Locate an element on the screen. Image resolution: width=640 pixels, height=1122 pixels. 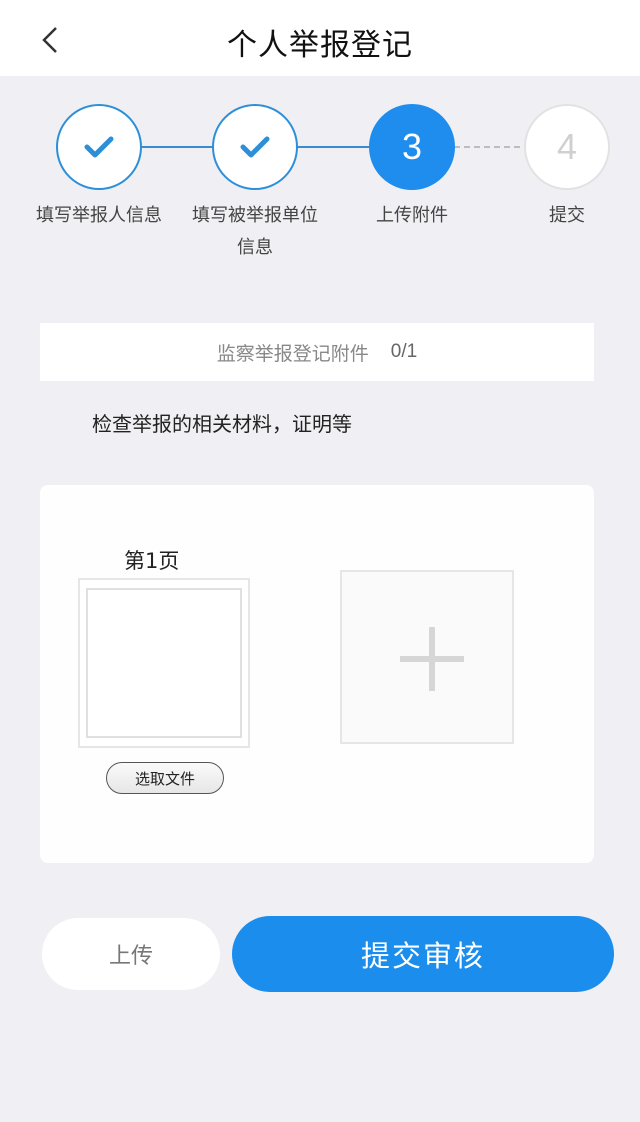
attachment-header: 监察举报登记附件 0/1 is located at coordinates (317, 352).